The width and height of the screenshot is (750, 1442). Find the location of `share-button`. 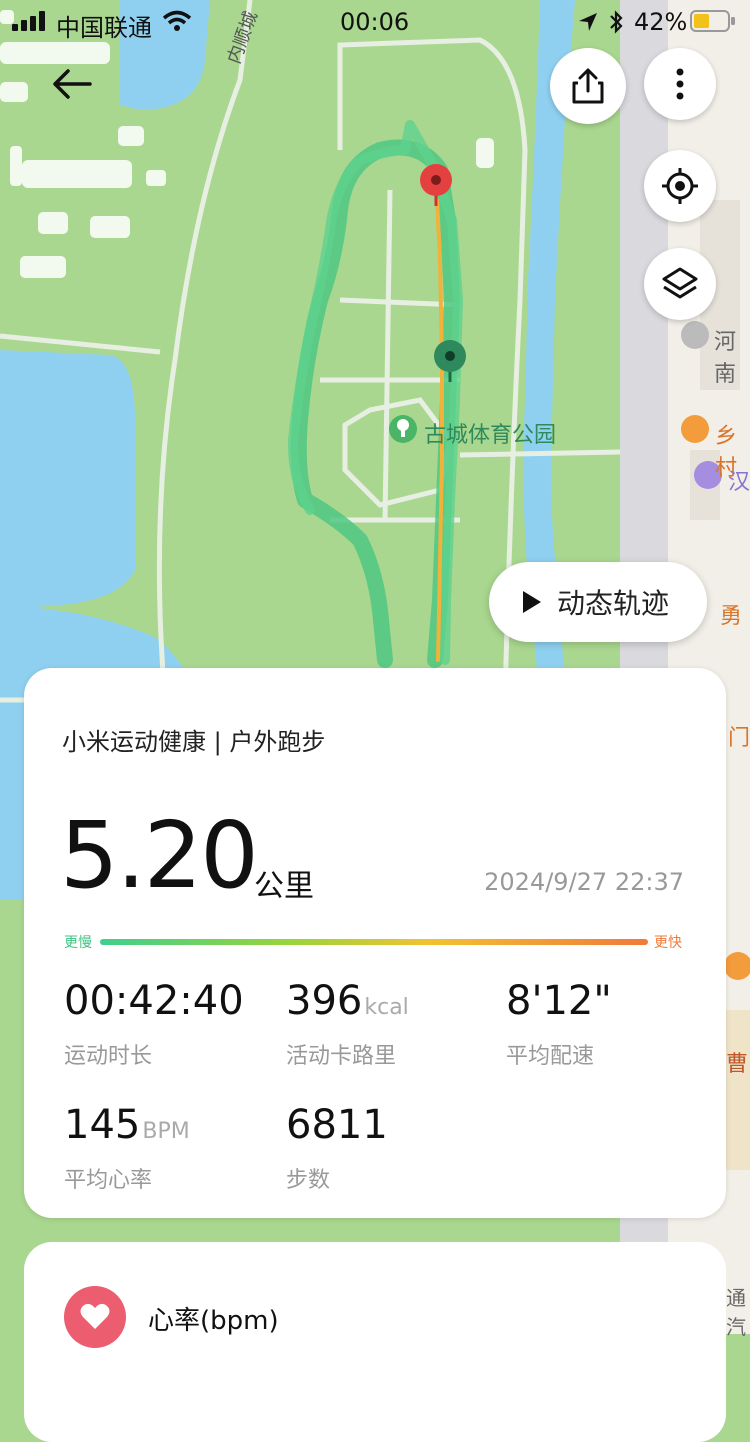

share-button is located at coordinates (588, 86).